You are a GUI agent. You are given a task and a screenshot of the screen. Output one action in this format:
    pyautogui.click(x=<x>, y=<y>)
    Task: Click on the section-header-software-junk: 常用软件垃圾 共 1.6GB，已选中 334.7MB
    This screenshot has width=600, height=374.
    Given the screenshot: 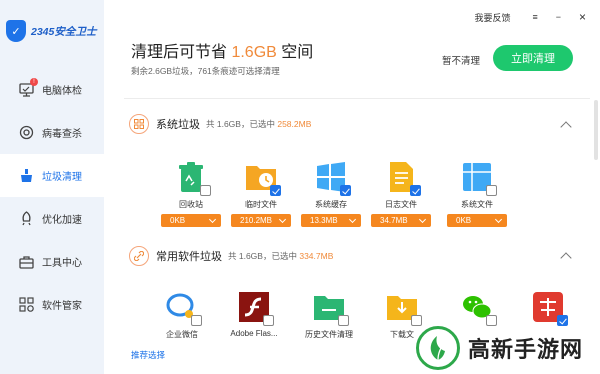 What is the action you would take?
    pyautogui.click(x=231, y=256)
    